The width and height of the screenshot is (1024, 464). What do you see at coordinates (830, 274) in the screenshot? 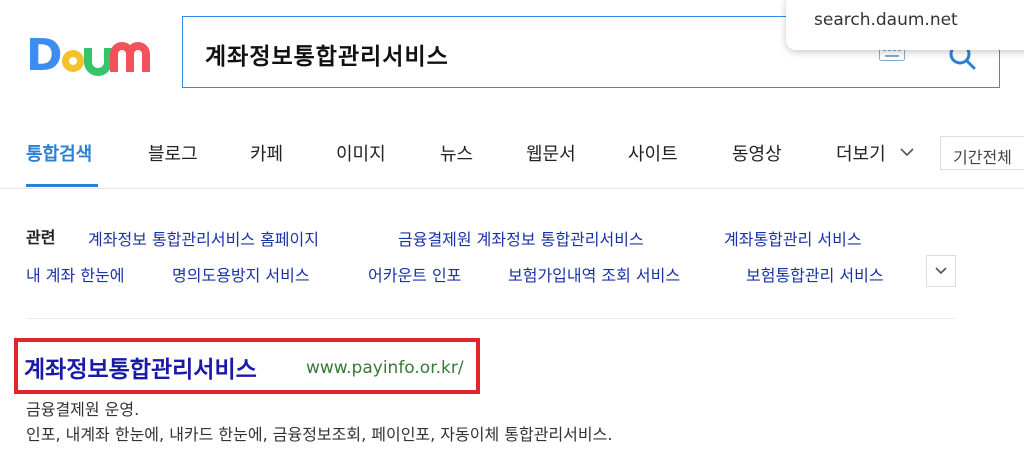
I see `related-link: 보험통합관리 서비스` at bounding box center [830, 274].